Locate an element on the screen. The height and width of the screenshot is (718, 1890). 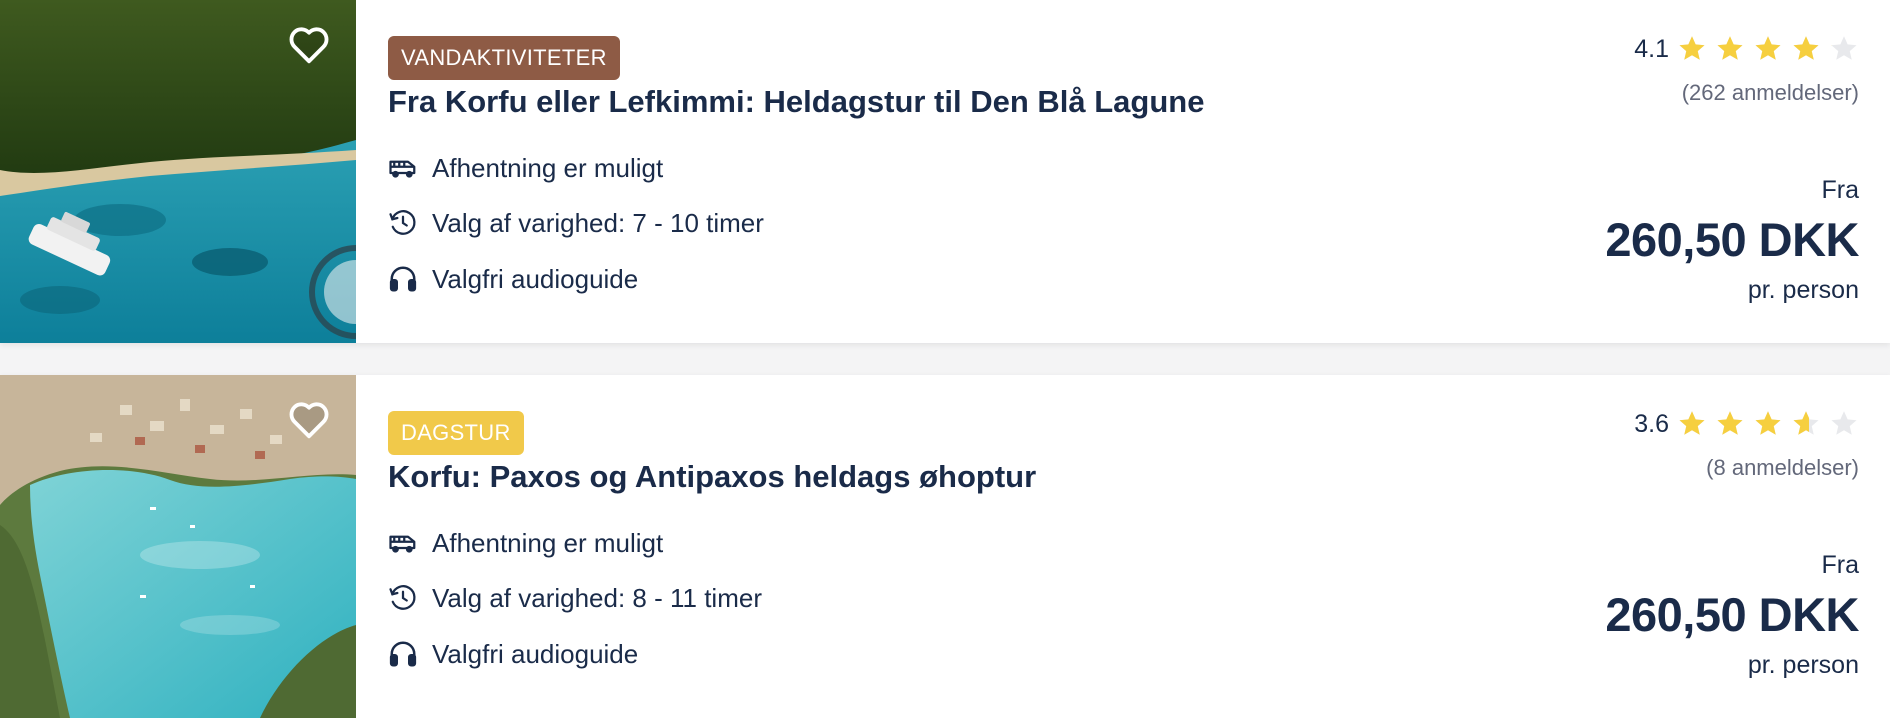
feature-duration: Valg af varighed: 7 - 10 timer is located at coordinates (576, 223).